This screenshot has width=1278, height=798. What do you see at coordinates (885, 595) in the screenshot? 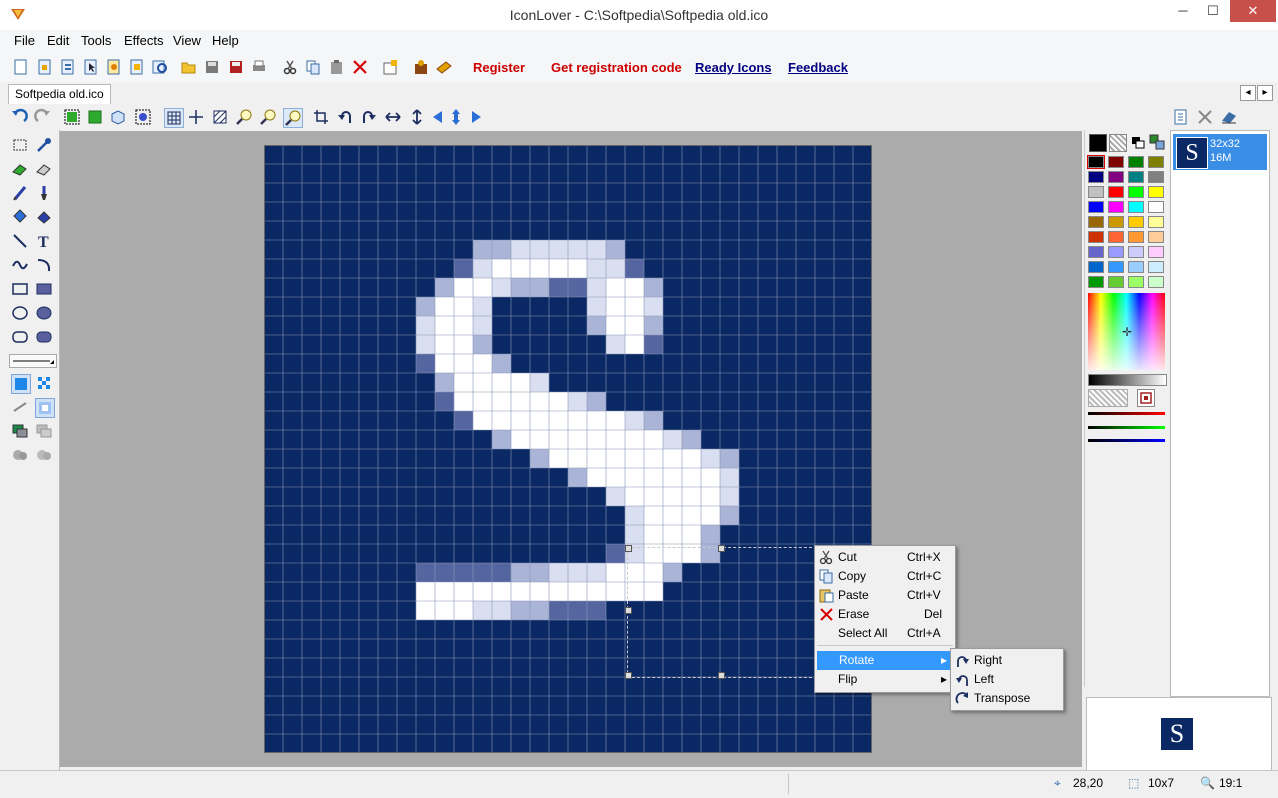
I see `ctx-item-paste: Paste Ctrl+V` at bounding box center [885, 595].